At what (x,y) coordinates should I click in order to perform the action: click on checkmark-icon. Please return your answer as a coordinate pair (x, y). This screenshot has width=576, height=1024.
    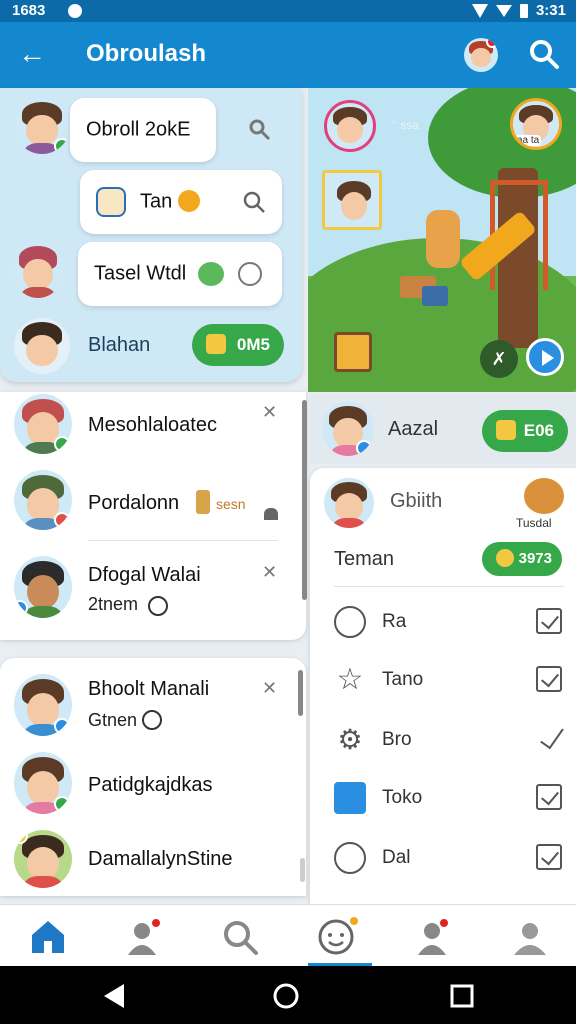
    Looking at the image, I should click on (552, 736).